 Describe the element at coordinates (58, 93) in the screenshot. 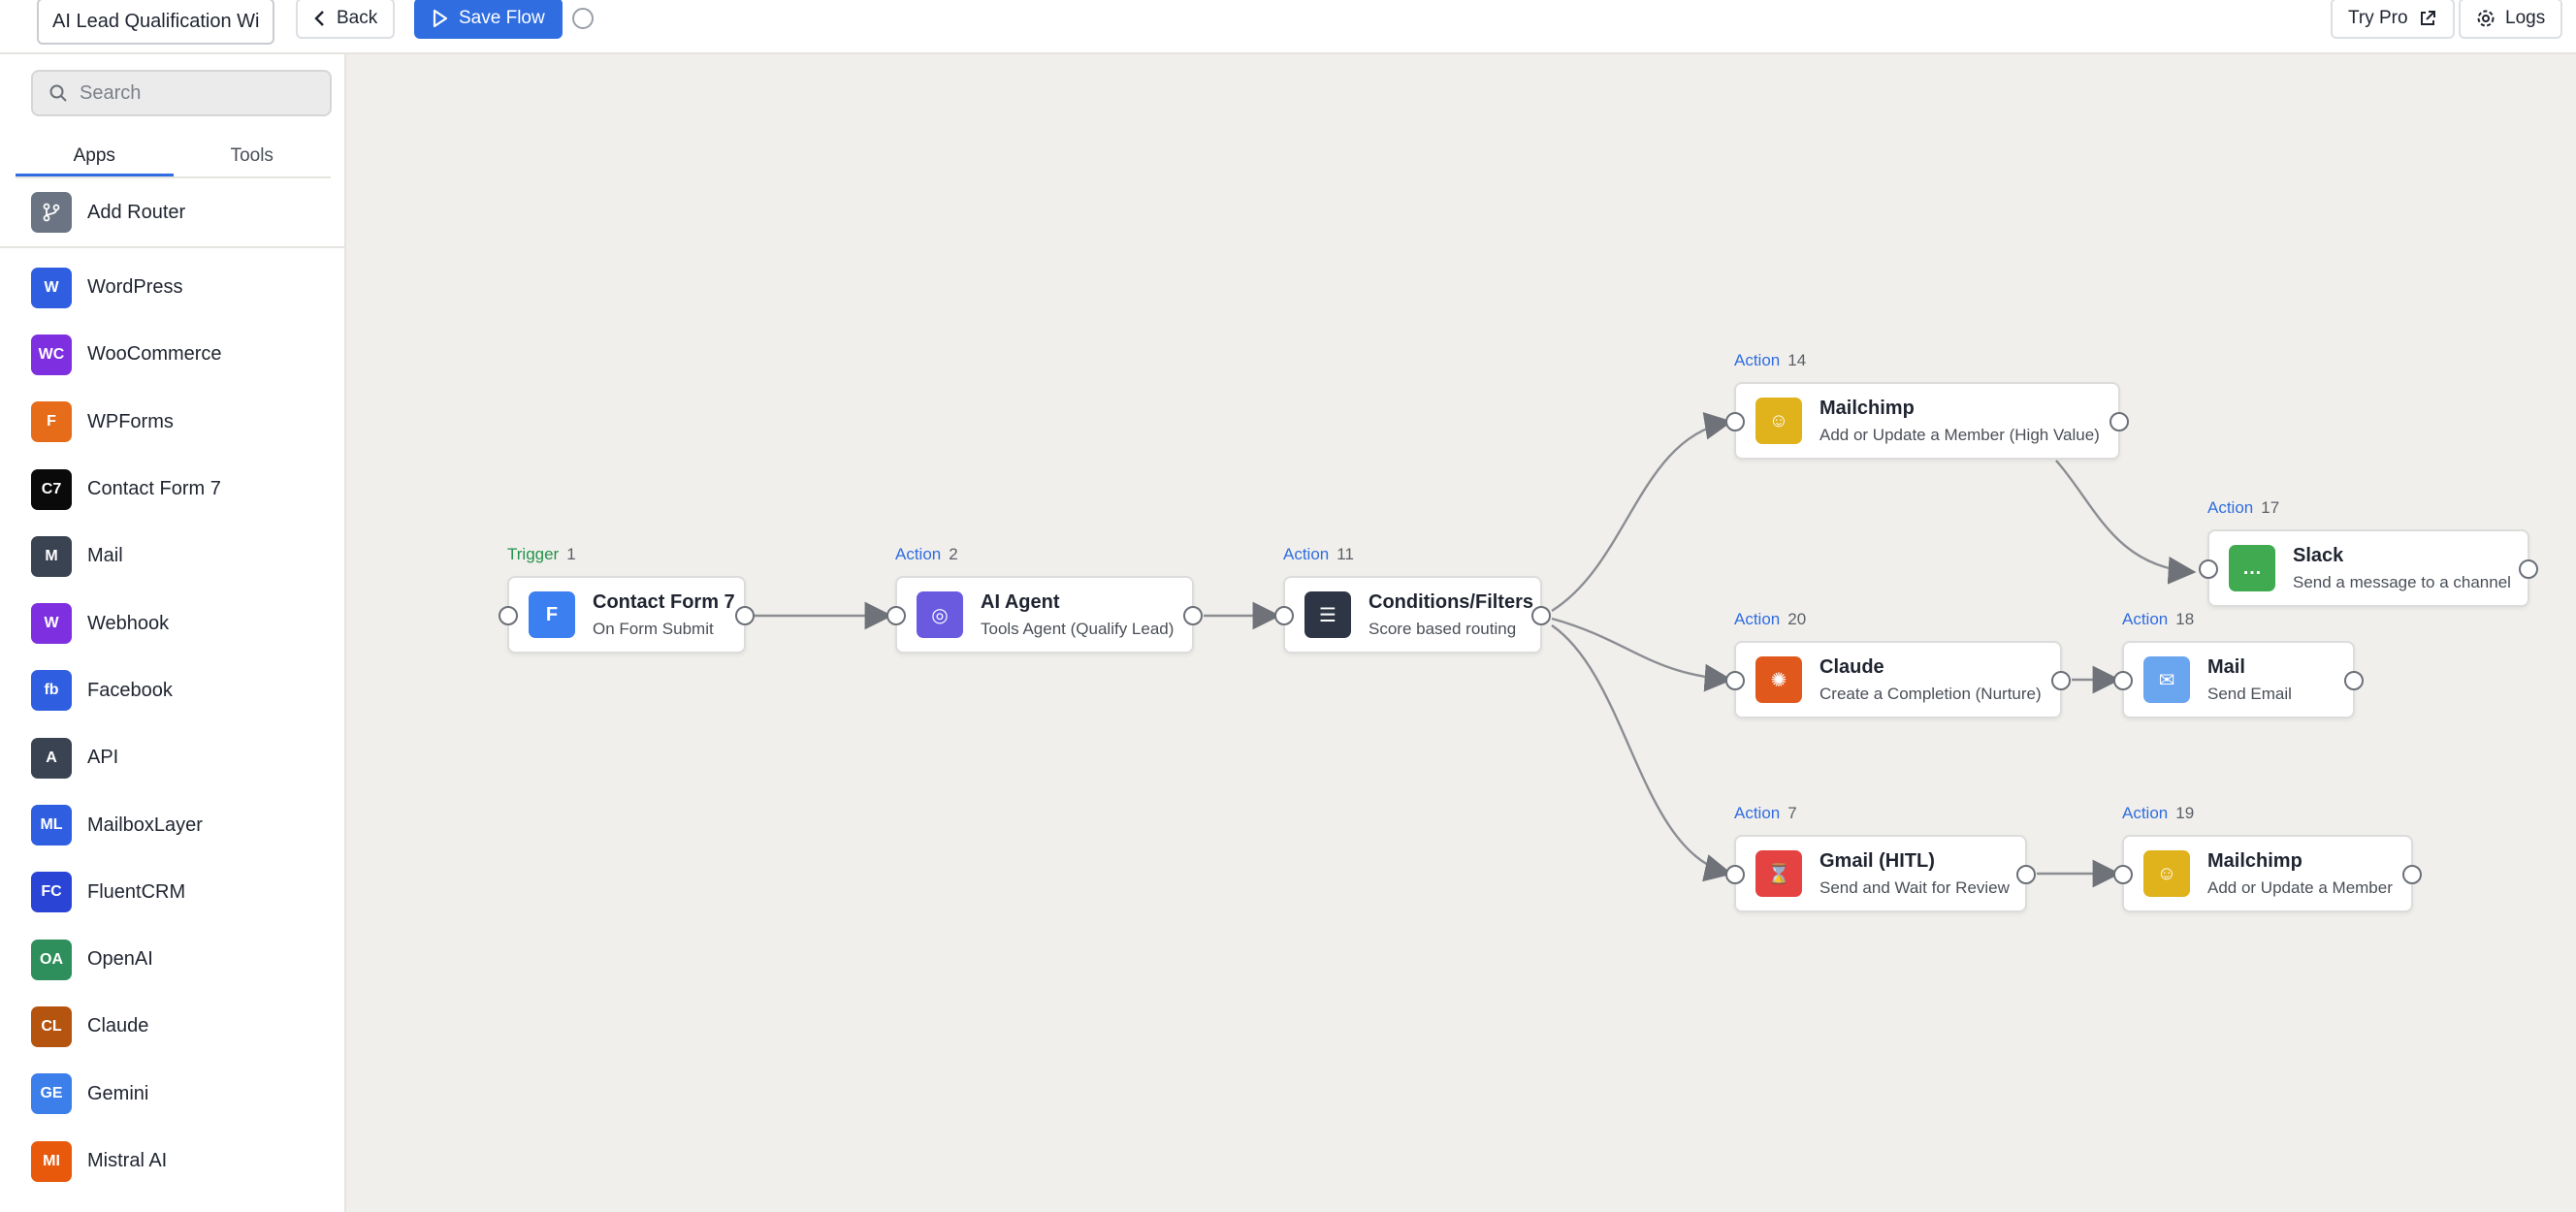

I see `search-icon` at that location.